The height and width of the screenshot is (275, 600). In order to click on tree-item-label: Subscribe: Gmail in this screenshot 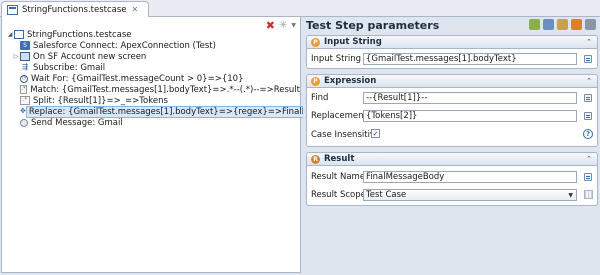, I will do `click(69, 67)`.